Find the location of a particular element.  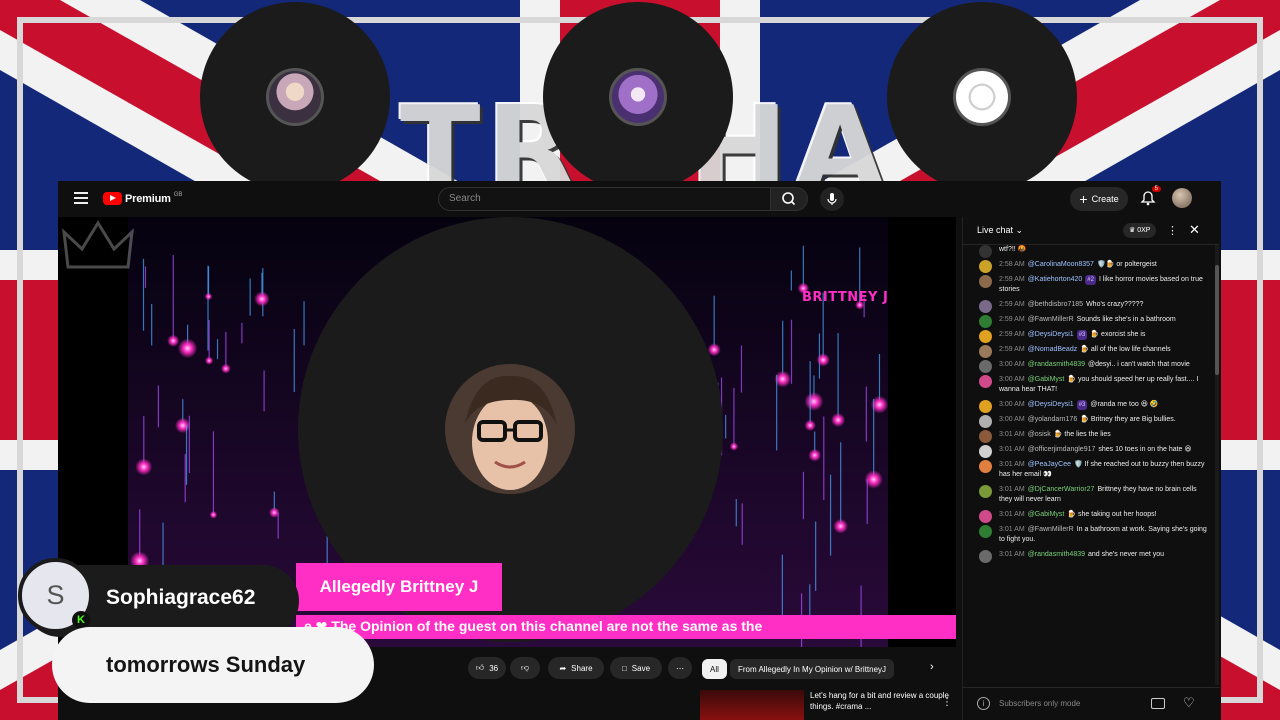

chevron-right-icon: › is located at coordinates (932, 667).